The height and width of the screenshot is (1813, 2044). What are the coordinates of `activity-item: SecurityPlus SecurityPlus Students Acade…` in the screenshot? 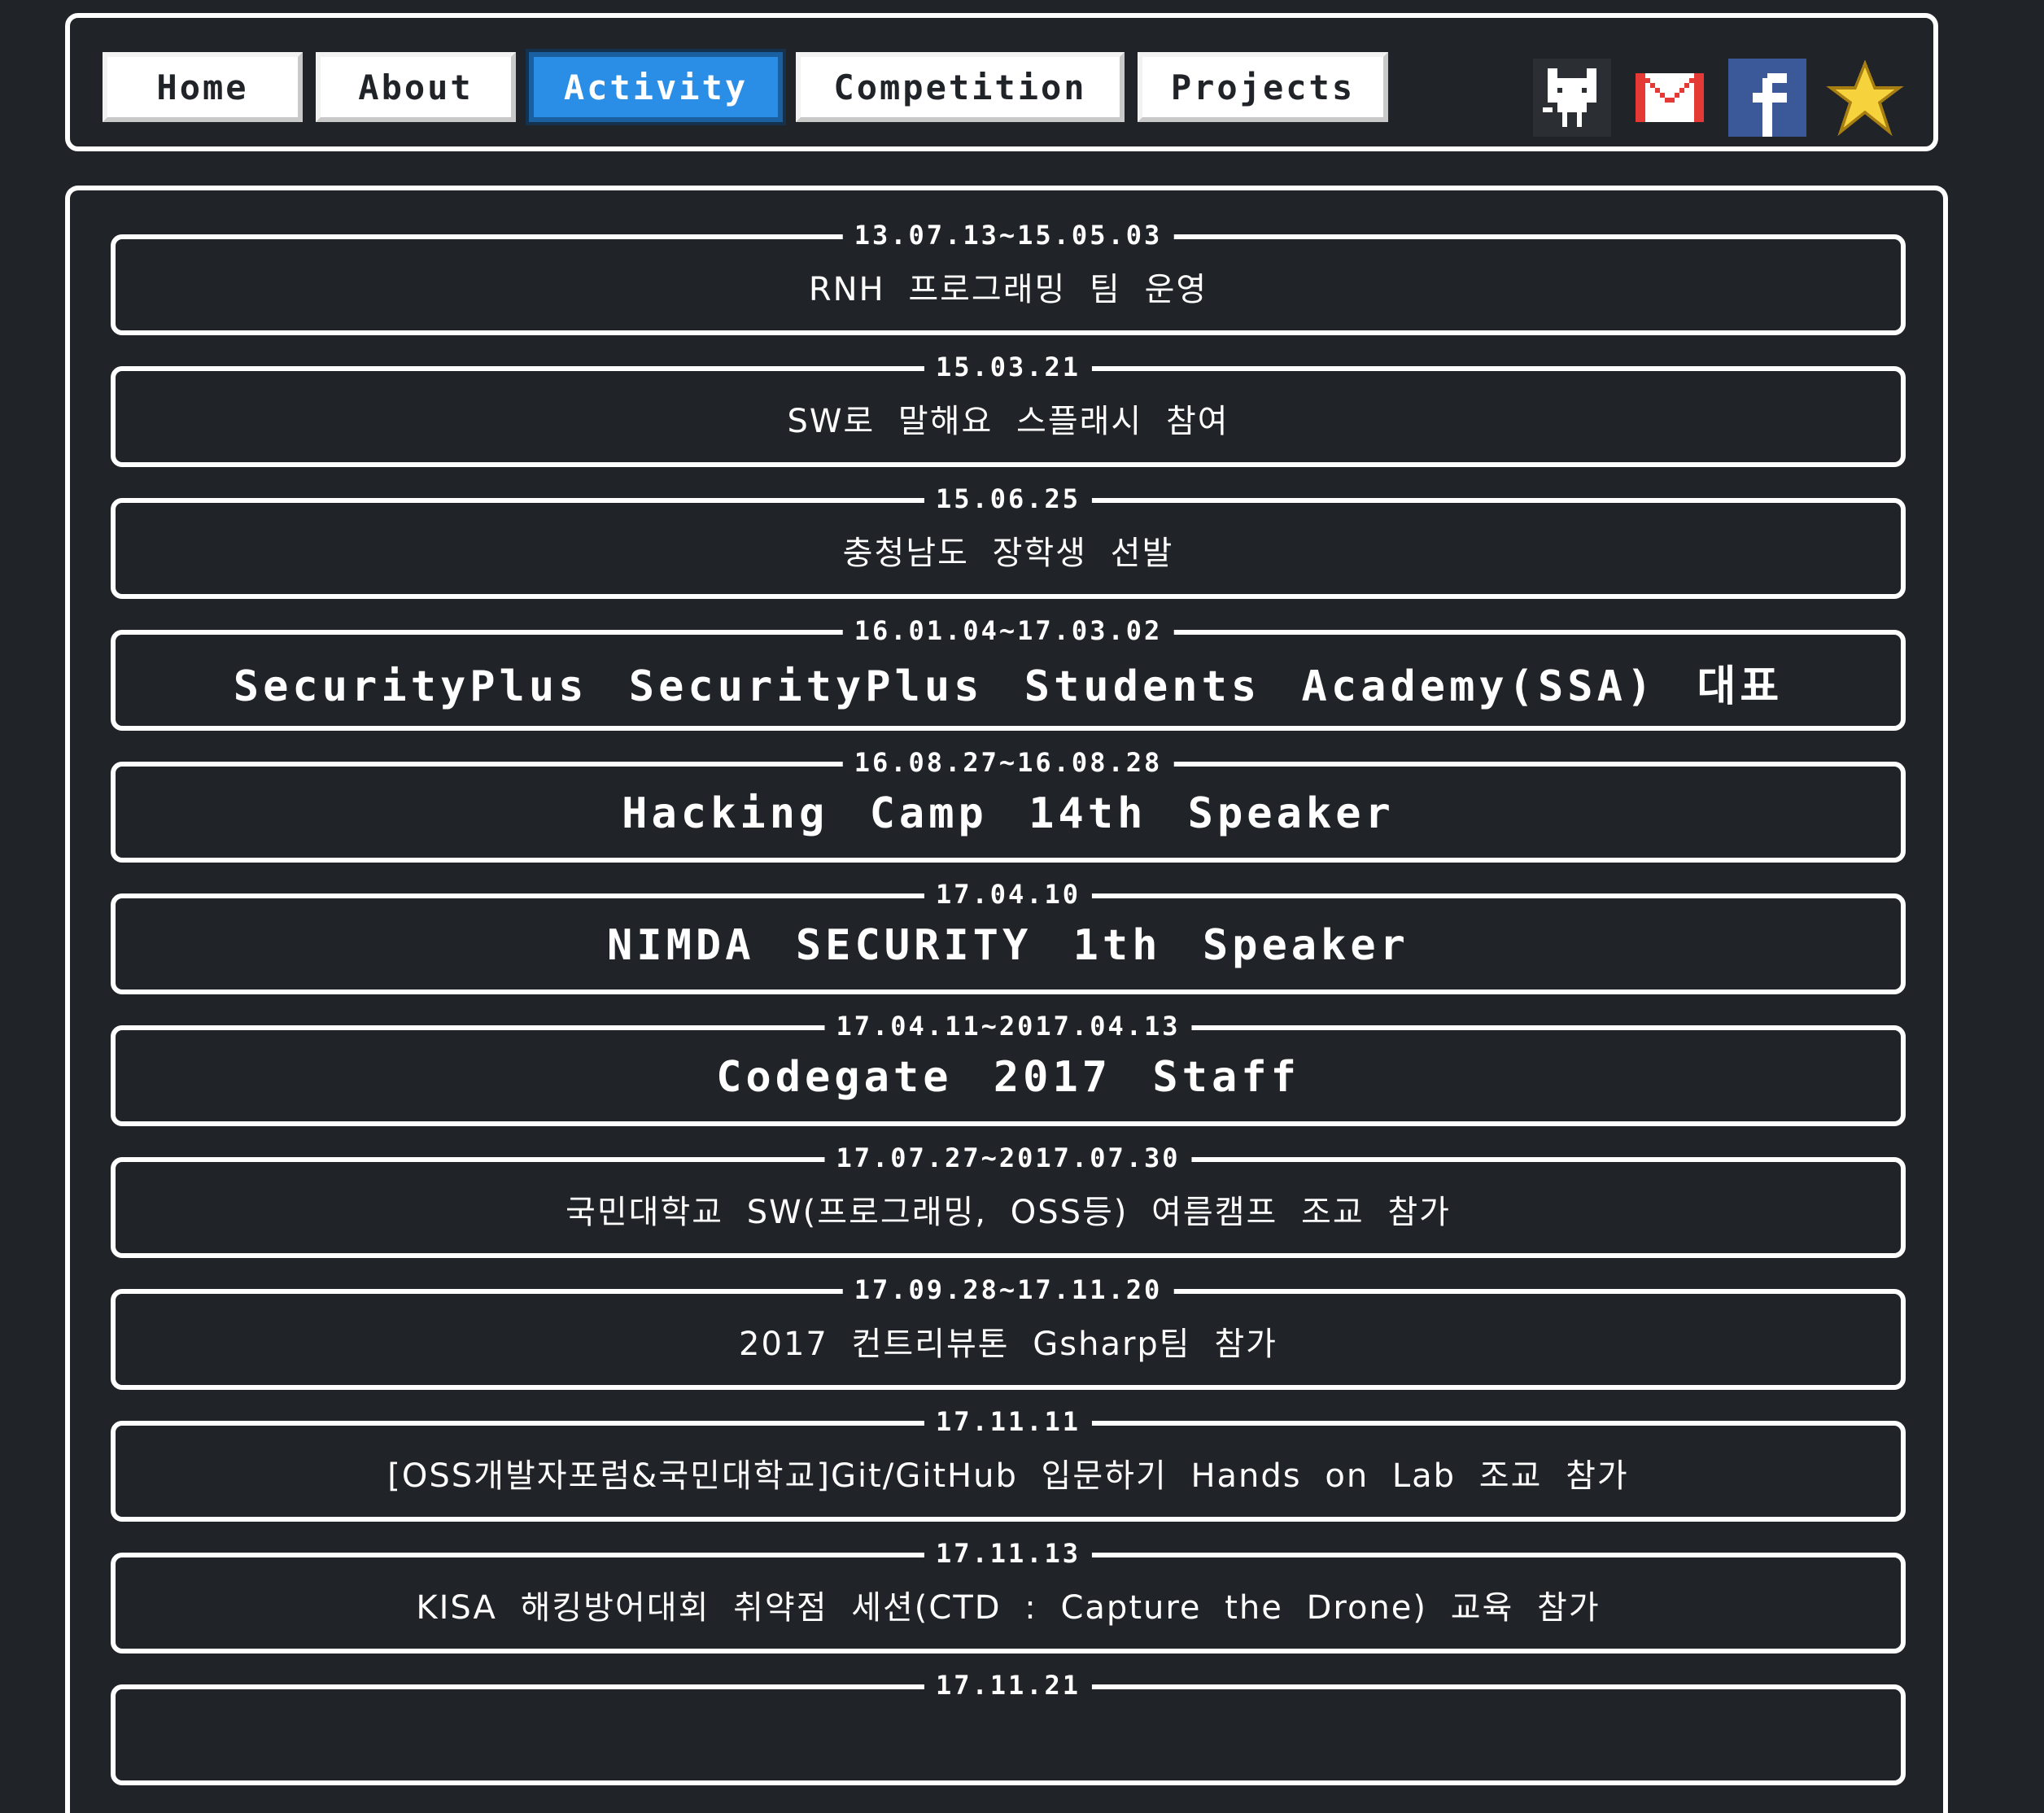 It's located at (1008, 679).